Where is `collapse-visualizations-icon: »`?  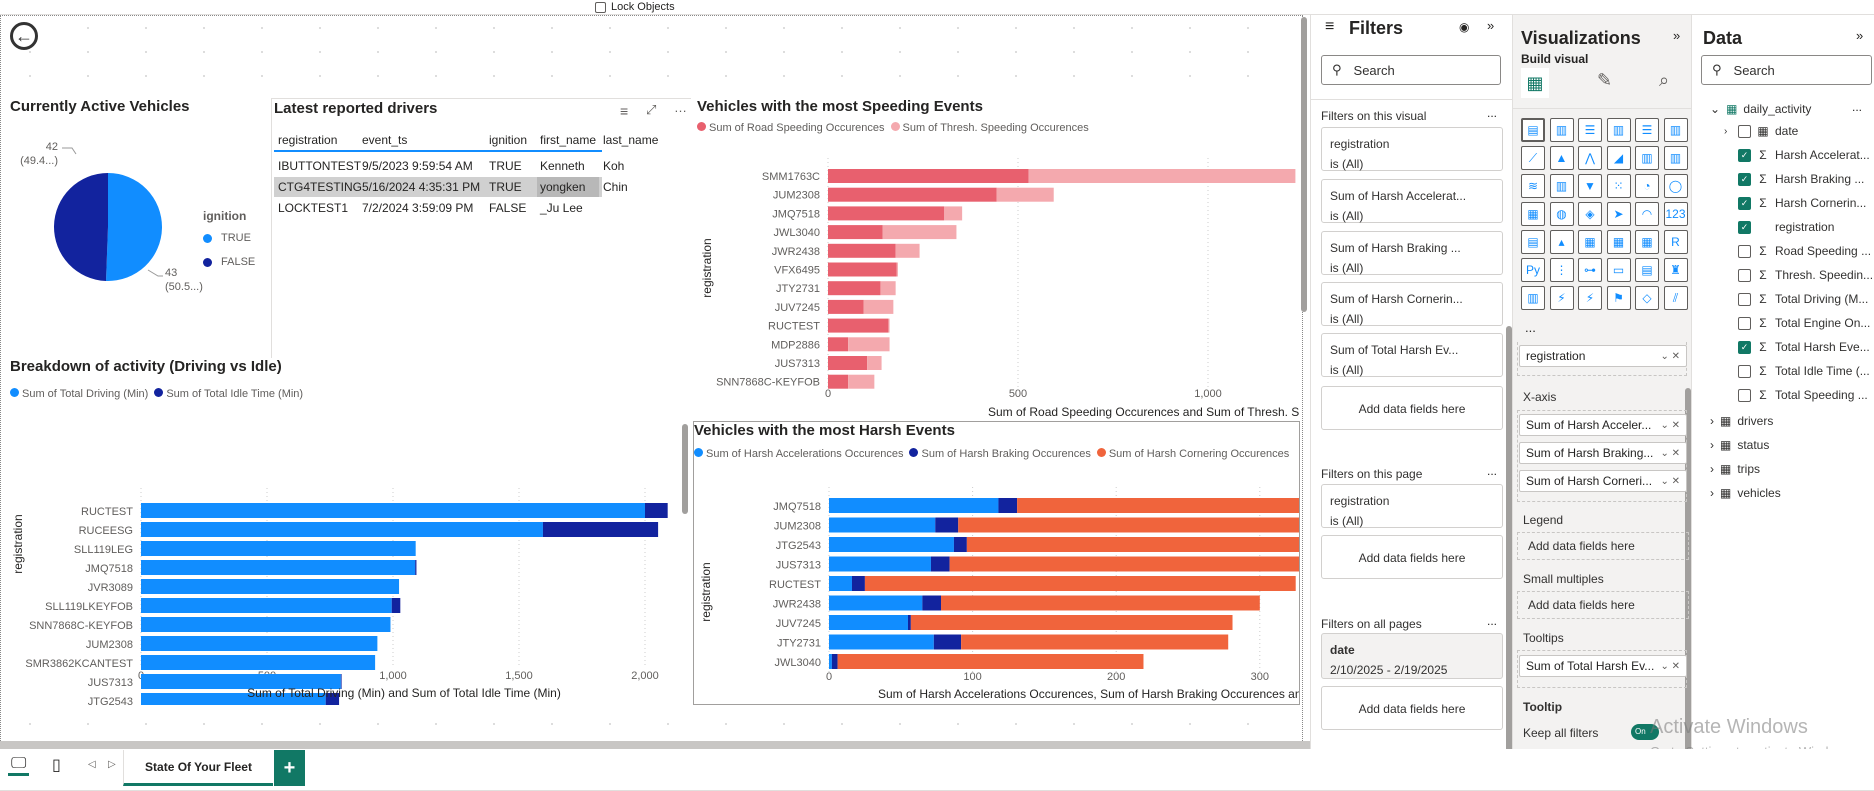 collapse-visualizations-icon: » is located at coordinates (1676, 35).